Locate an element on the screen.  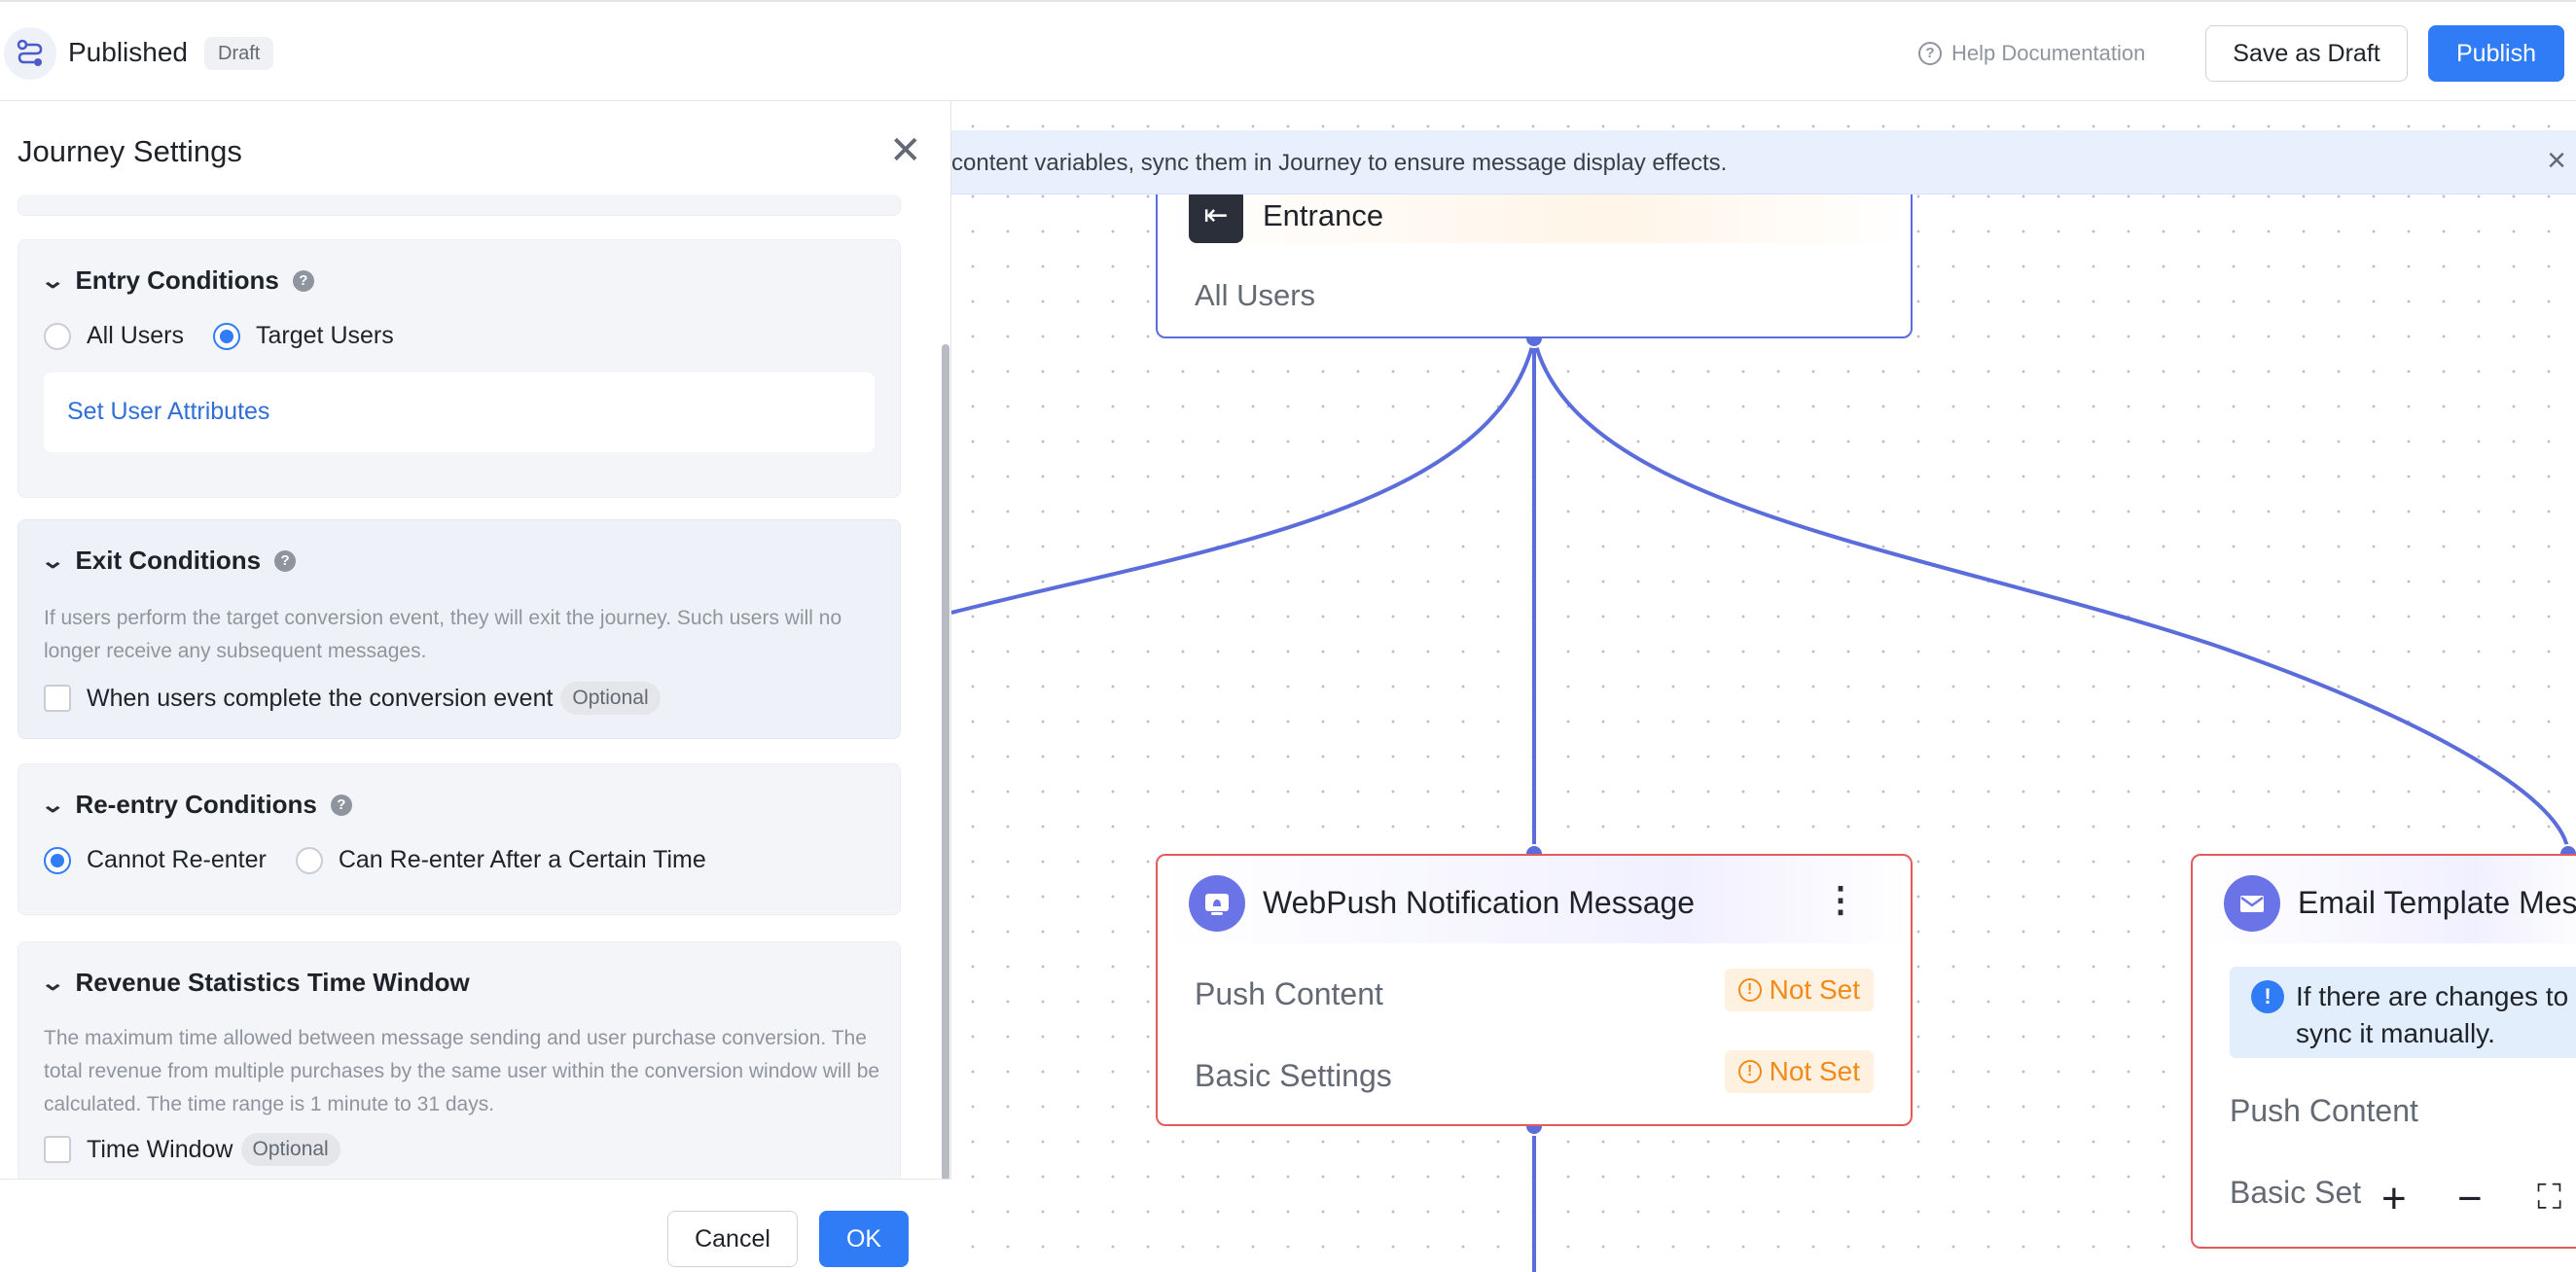
more-options-icon: ⋮ is located at coordinates (1840, 900).